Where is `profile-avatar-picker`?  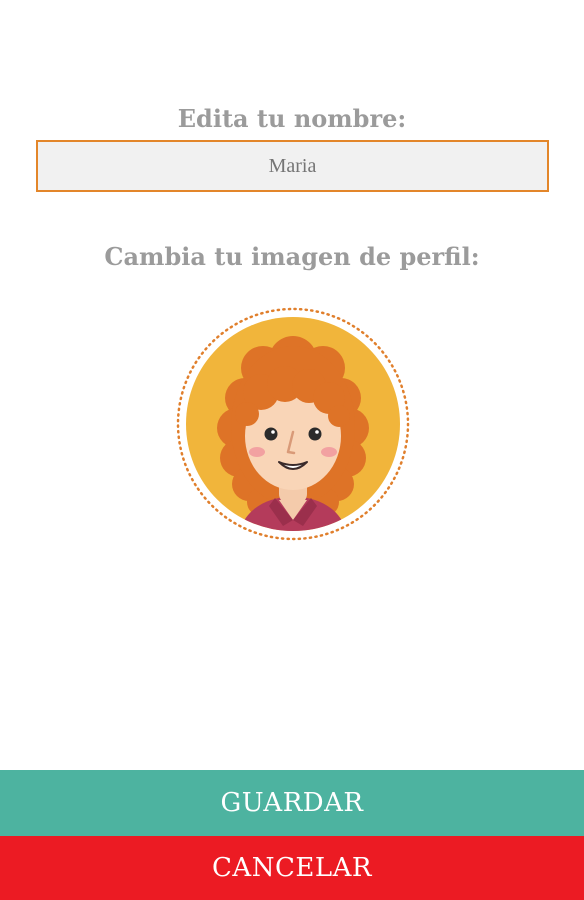 profile-avatar-picker is located at coordinates (293, 424).